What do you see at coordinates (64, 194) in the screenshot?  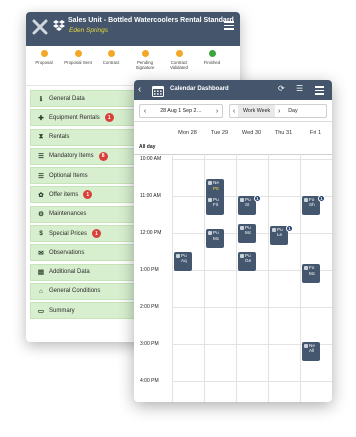 I see `menu-item-label: Offer items` at bounding box center [64, 194].